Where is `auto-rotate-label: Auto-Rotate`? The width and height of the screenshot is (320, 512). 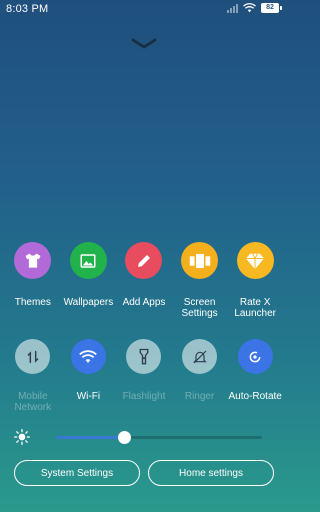
auto-rotate-label: Auto-Rotate is located at coordinates (255, 396).